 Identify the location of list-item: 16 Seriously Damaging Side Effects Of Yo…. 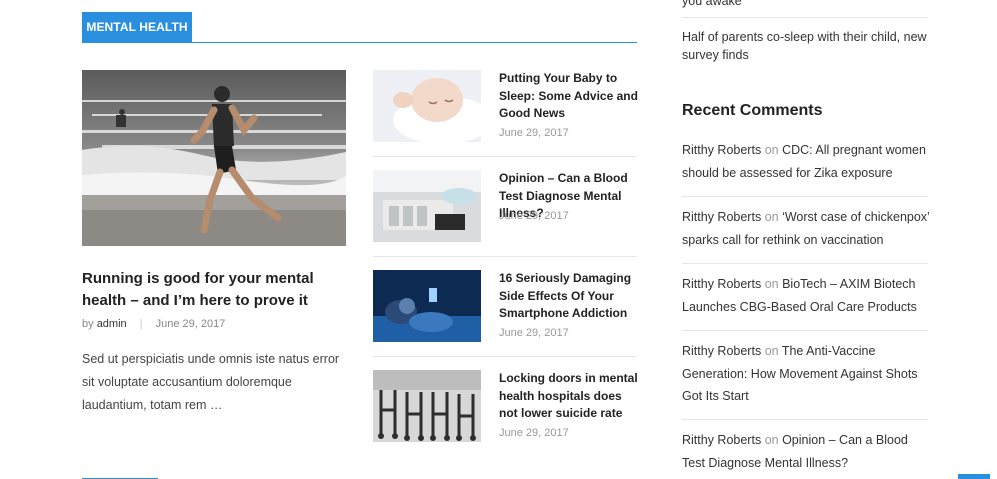
(505, 313).